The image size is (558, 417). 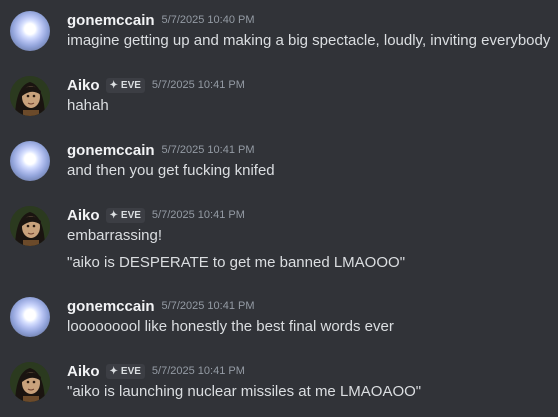 What do you see at coordinates (208, 20) in the screenshot?
I see `timestamp: 5/7/2025 10:40 PM` at bounding box center [208, 20].